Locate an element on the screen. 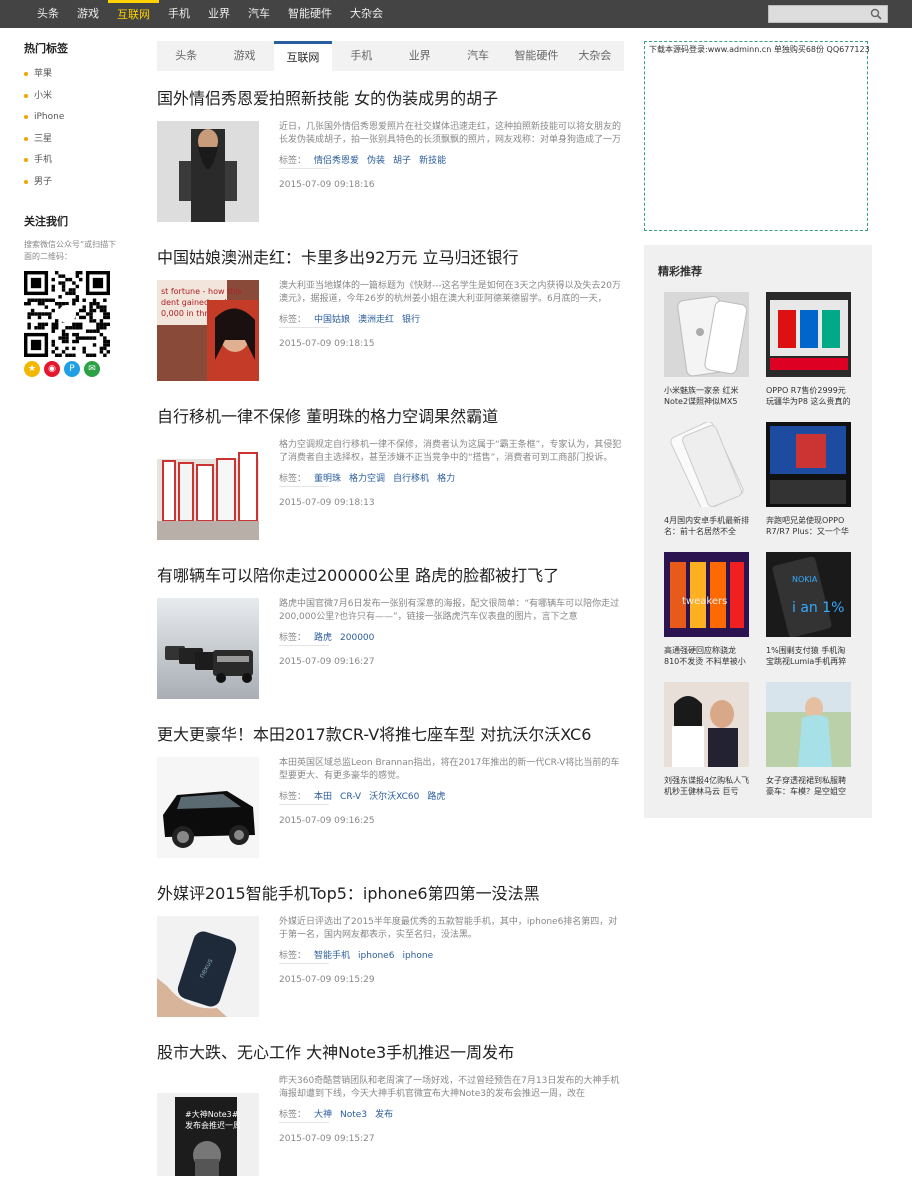 This screenshot has width=912, height=1193. top-nav-item: 头条 is located at coordinates (48, 14).